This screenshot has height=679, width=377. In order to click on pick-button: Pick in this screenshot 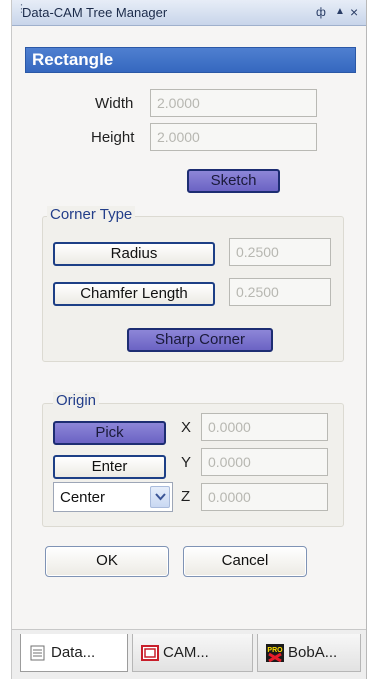, I will do `click(109, 433)`.